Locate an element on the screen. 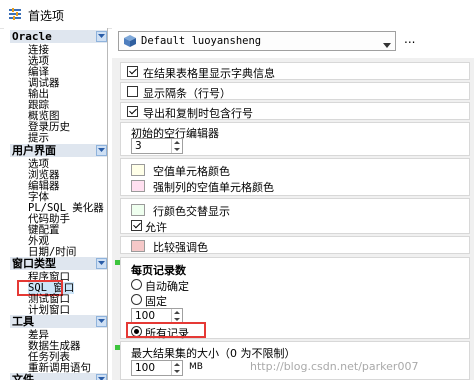 This screenshot has width=474, height=380. profile-value: Default luoyansheng is located at coordinates (201, 41).